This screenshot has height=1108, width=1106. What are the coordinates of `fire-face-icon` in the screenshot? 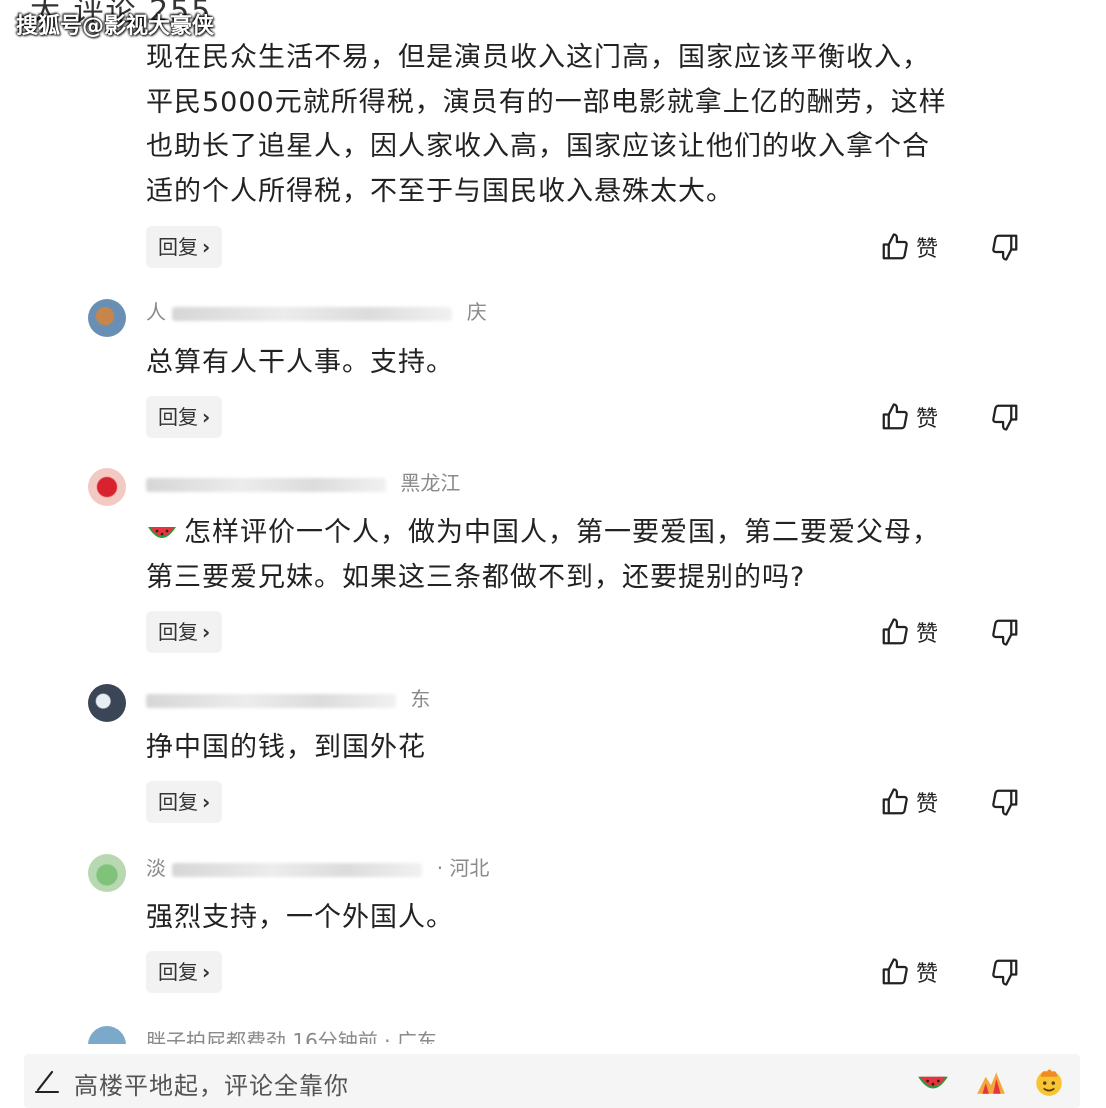 It's located at (1049, 1081).